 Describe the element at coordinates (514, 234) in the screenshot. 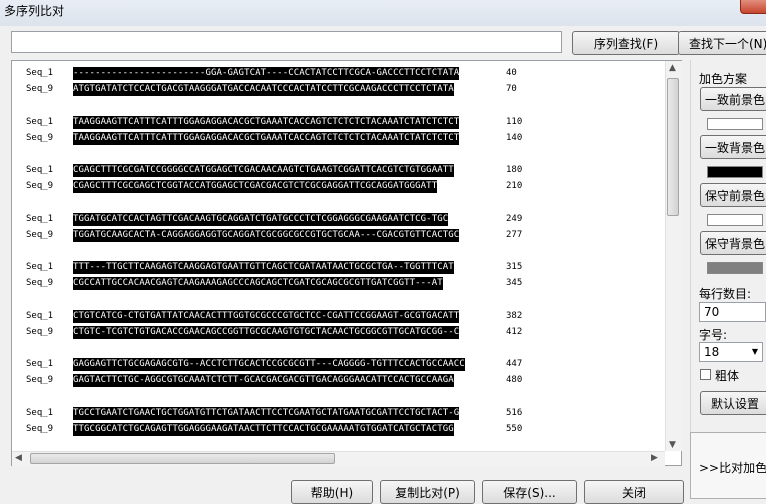

I see `sequence-position: 277` at that location.